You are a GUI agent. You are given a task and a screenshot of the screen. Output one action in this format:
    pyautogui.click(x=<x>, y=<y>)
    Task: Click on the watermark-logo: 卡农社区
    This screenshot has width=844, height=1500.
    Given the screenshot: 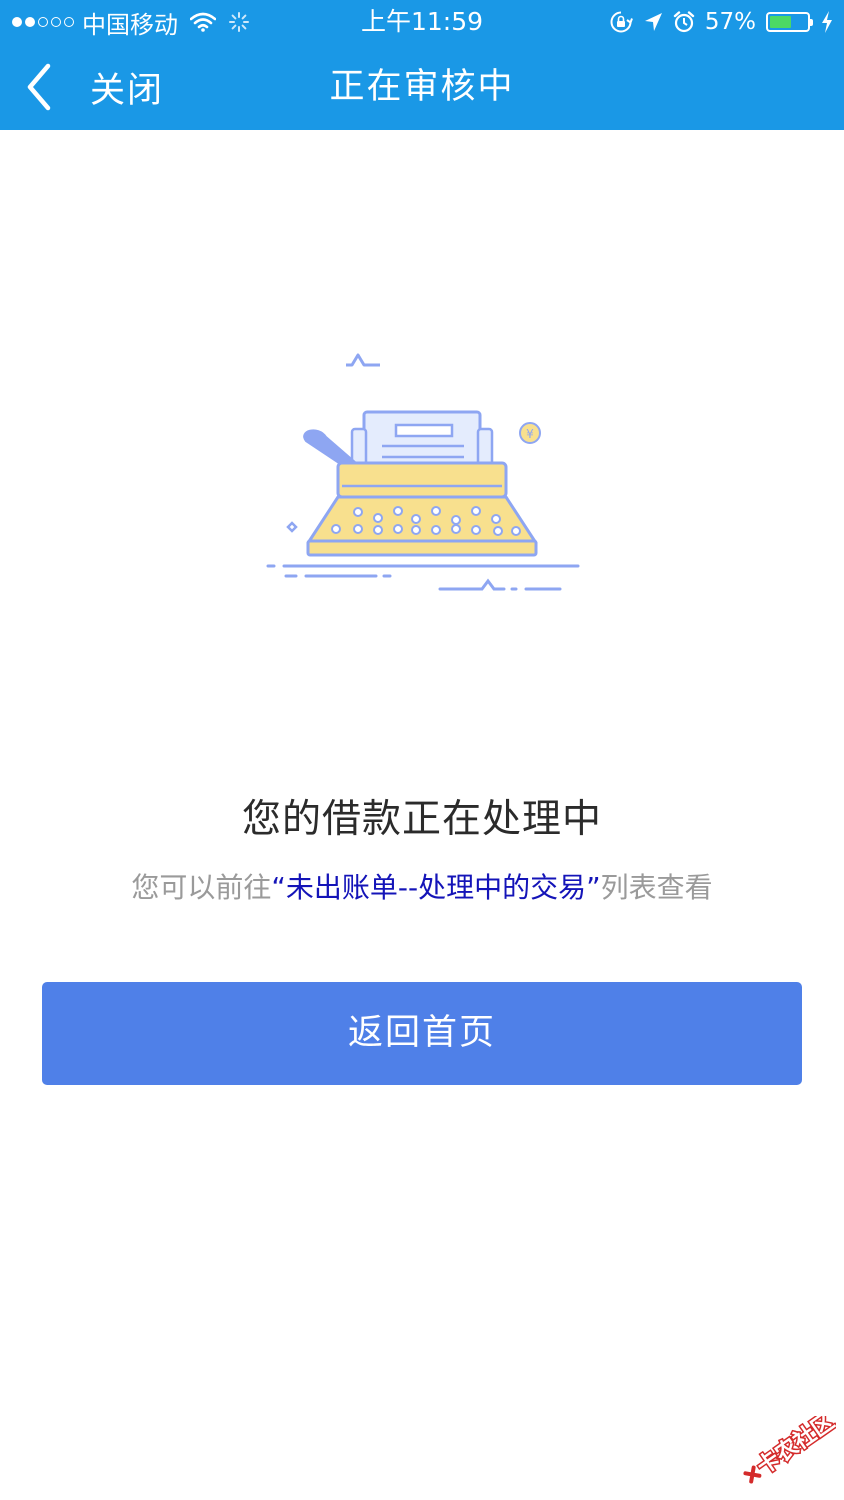 What is the action you would take?
    pyautogui.click(x=789, y=1450)
    